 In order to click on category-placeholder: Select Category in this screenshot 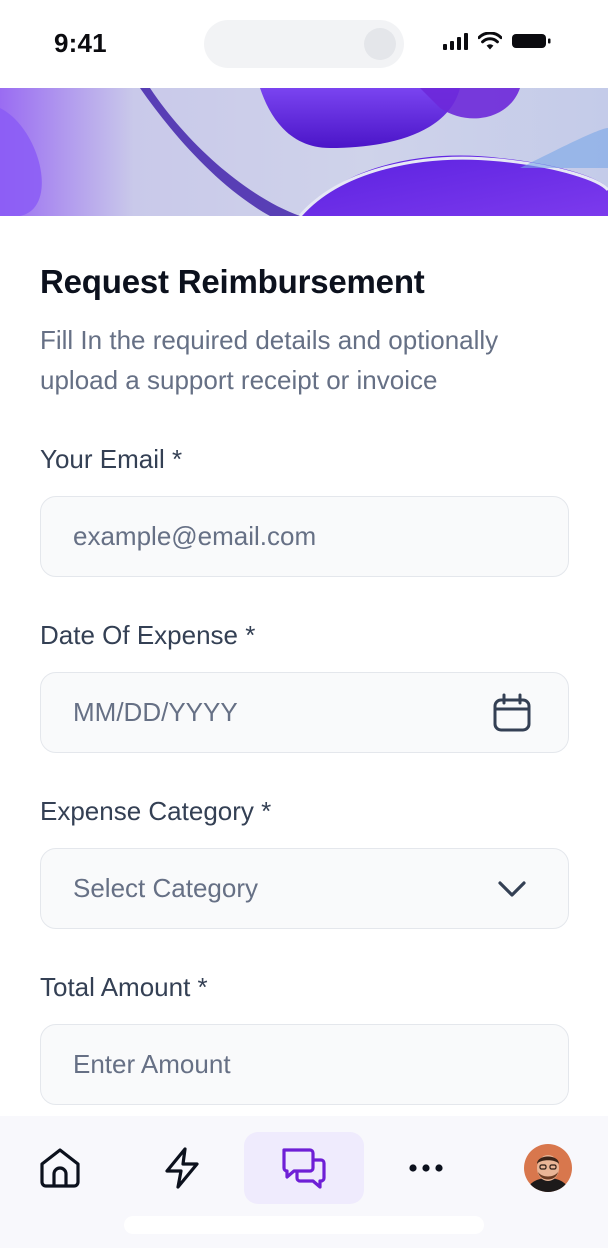, I will do `click(165, 888)`.